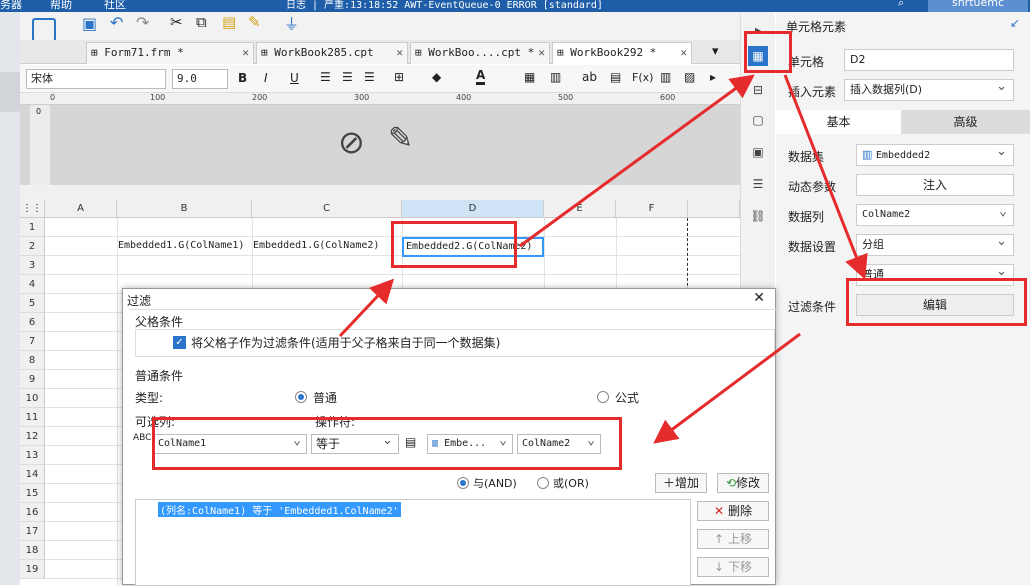  What do you see at coordinates (266, 78) in the screenshot?
I see `italic-button: I` at bounding box center [266, 78].